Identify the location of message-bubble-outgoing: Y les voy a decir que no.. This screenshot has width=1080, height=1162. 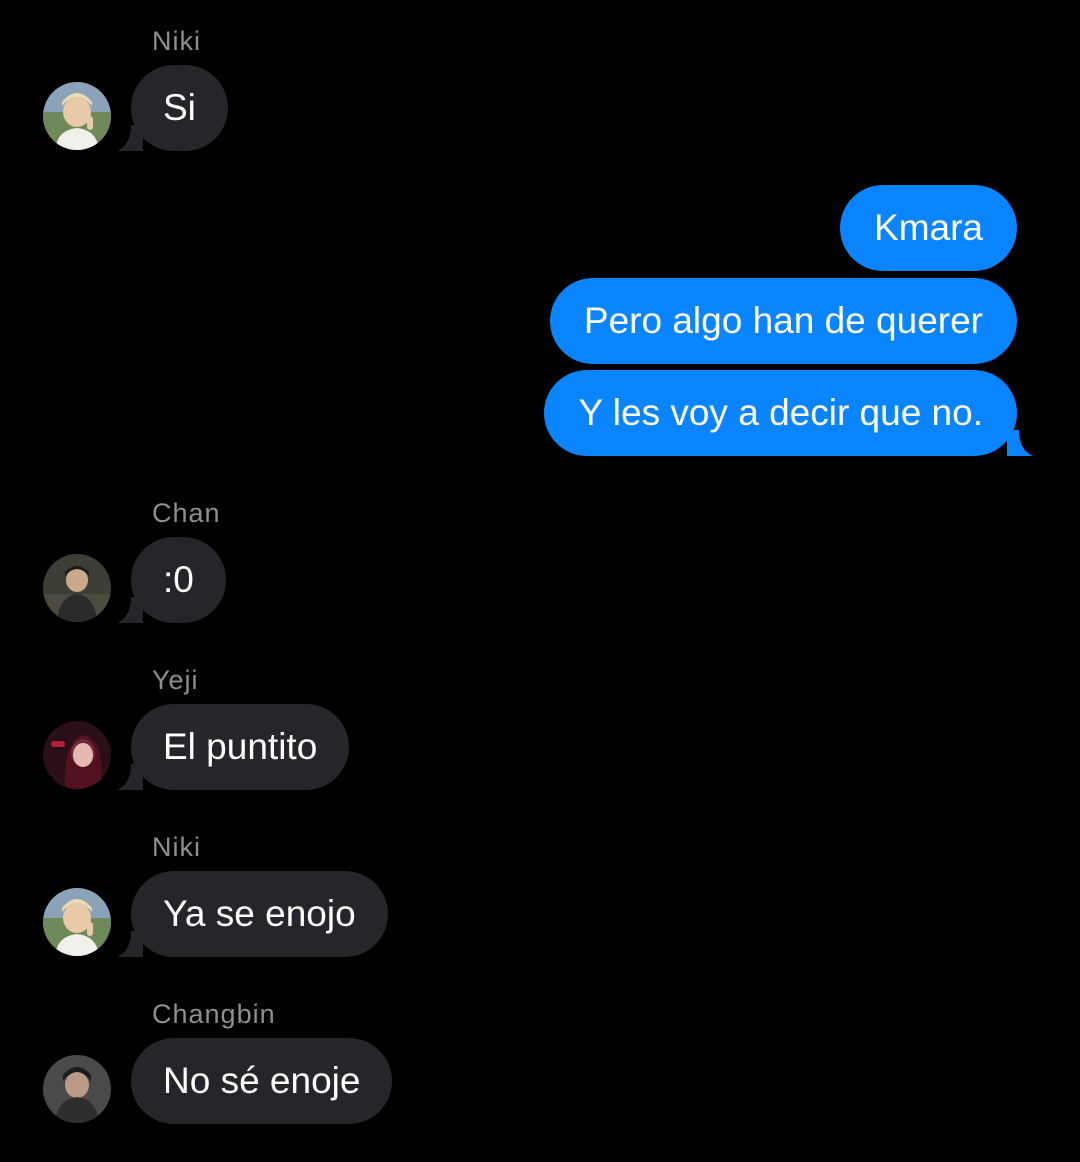
(788, 413).